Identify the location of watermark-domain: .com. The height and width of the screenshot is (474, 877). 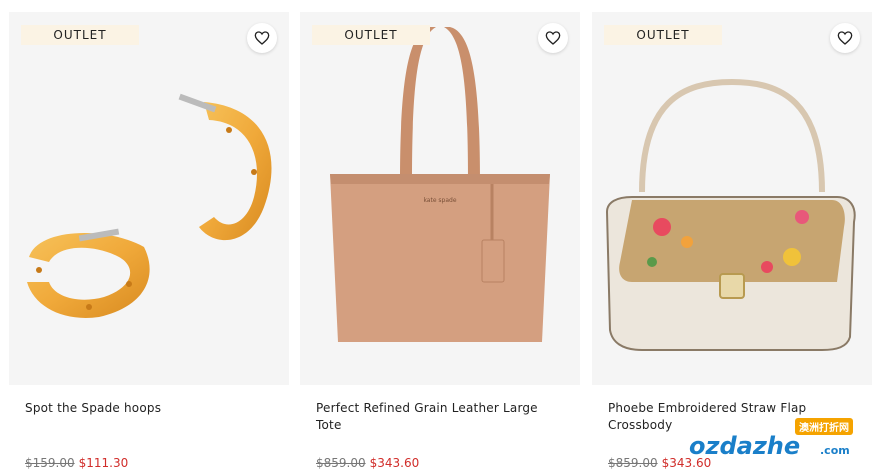
(835, 450).